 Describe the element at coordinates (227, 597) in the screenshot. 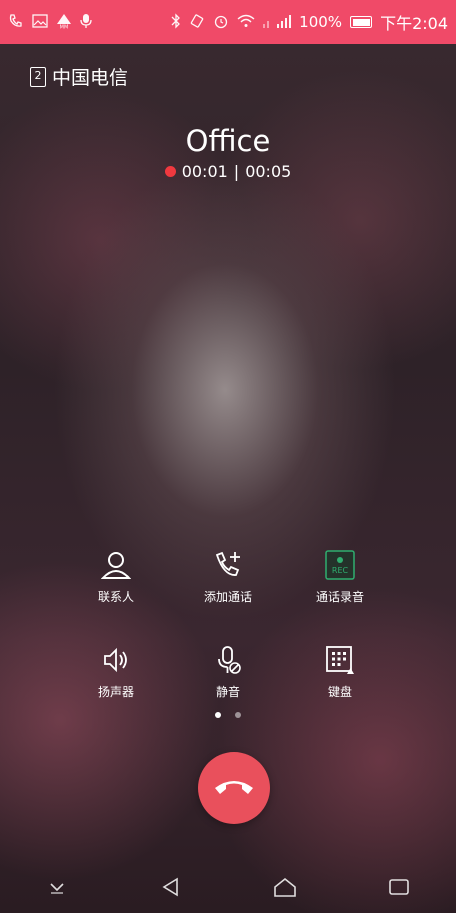

I see `add-call-label: 添加通话` at that location.